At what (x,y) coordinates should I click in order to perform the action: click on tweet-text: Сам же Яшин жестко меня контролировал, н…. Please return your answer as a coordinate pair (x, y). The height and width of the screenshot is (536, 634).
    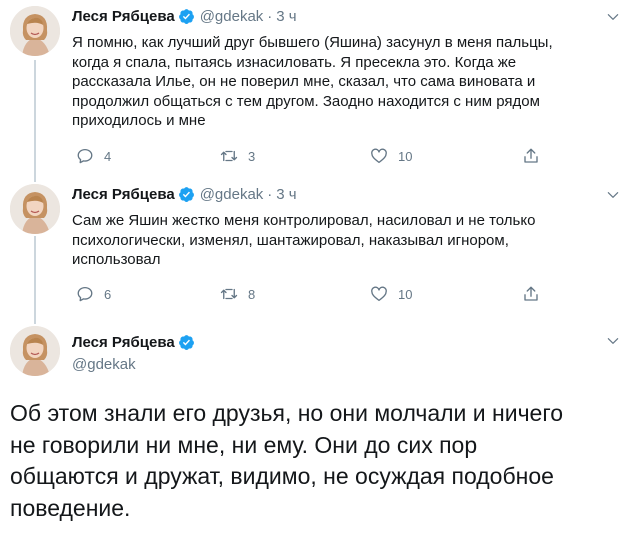
    Looking at the image, I should click on (304, 240).